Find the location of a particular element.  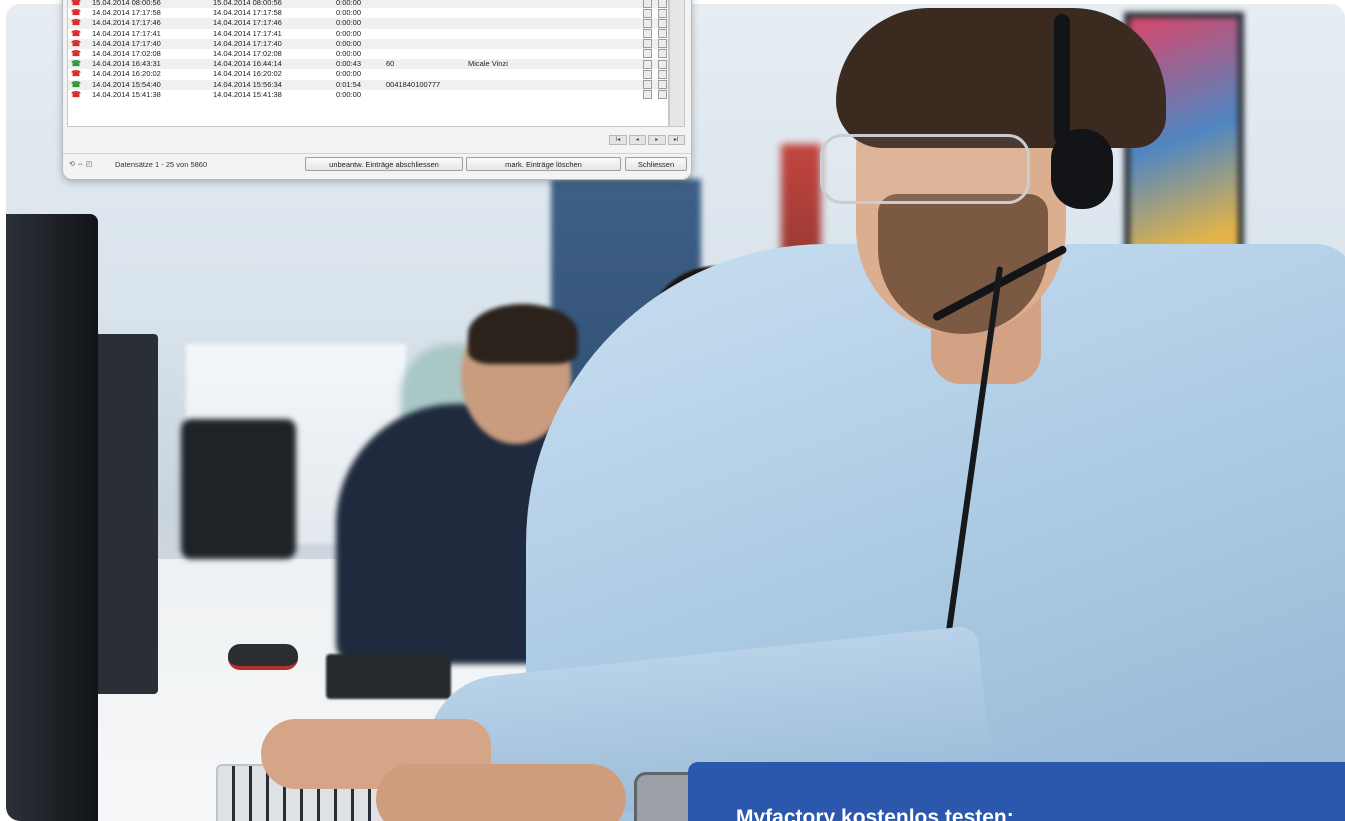

headset-earpiece is located at coordinates (1082, 169).